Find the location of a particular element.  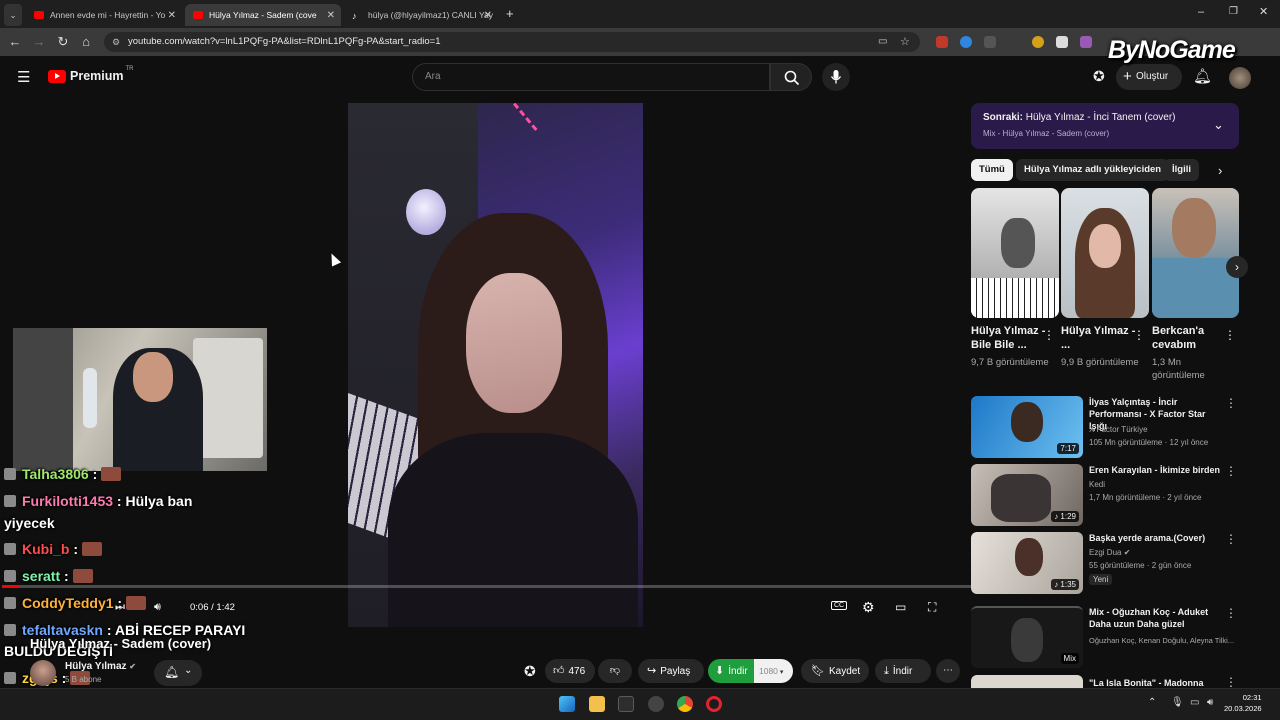

chat-text: yiyecek is located at coordinates (29, 523).